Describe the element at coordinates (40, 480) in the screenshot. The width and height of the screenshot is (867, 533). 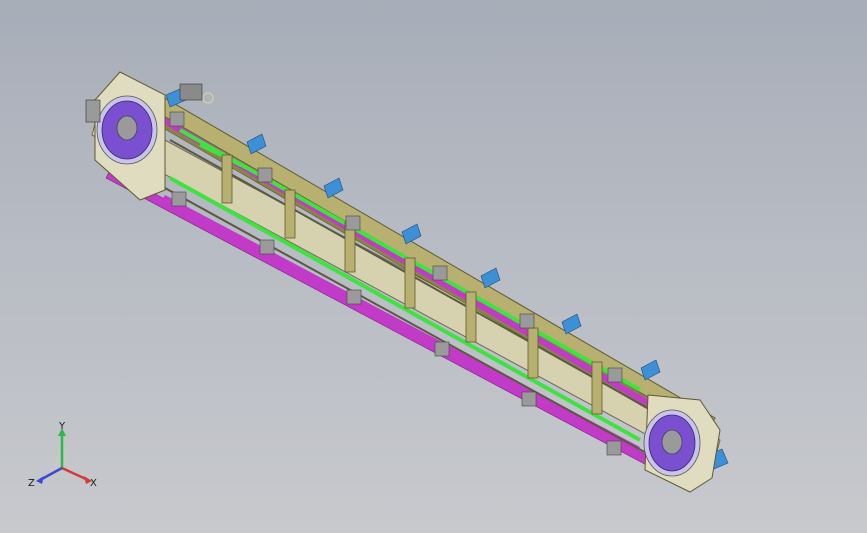
I see `z-axis-head` at that location.